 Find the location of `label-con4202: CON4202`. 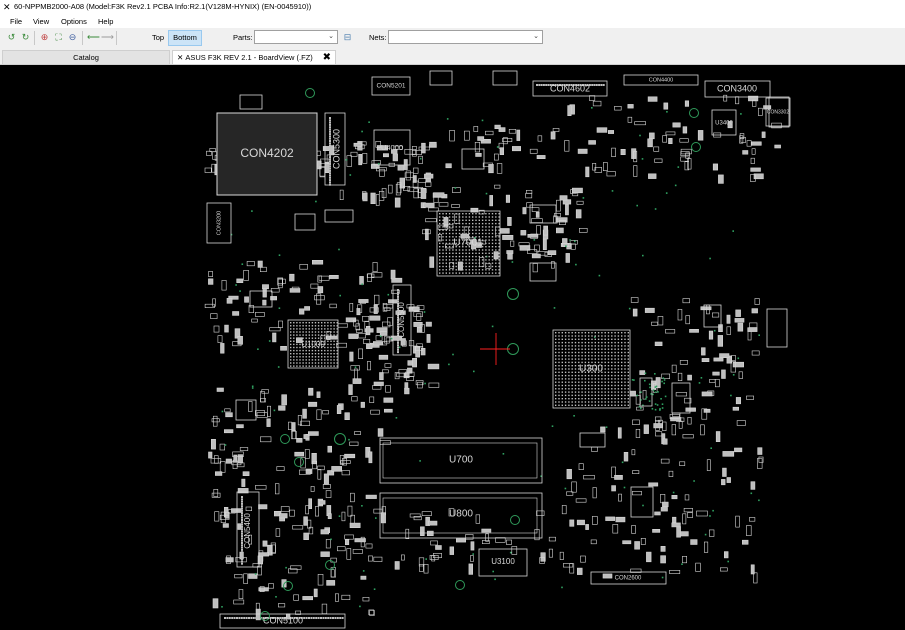

label-con4202: CON4202 is located at coordinates (267, 153).